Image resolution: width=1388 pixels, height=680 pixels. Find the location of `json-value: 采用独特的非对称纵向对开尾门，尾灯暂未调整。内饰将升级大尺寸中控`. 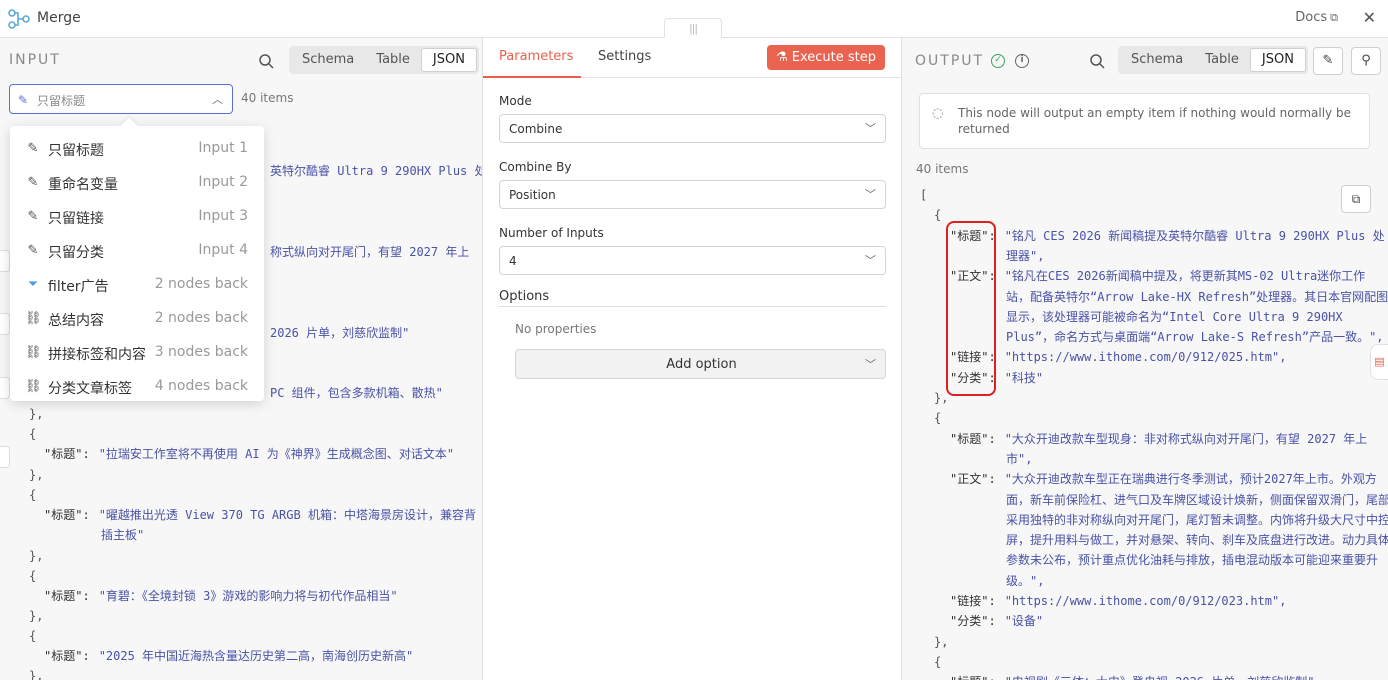

json-value: 采用独特的非对称纵向对开尾门，尾灯暂未调整。内饰将升级大尺寸中控 is located at coordinates (1197, 519).